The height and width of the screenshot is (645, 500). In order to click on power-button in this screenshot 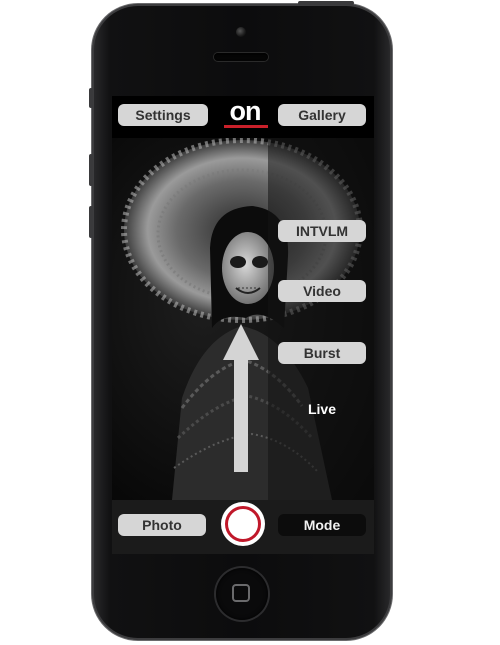, I will do `click(326, 3)`.